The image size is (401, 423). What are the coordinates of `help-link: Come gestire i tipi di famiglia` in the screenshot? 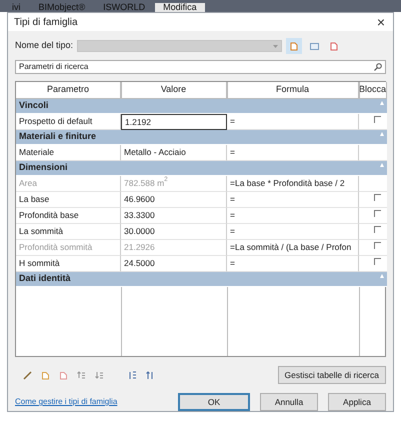 It's located at (66, 402).